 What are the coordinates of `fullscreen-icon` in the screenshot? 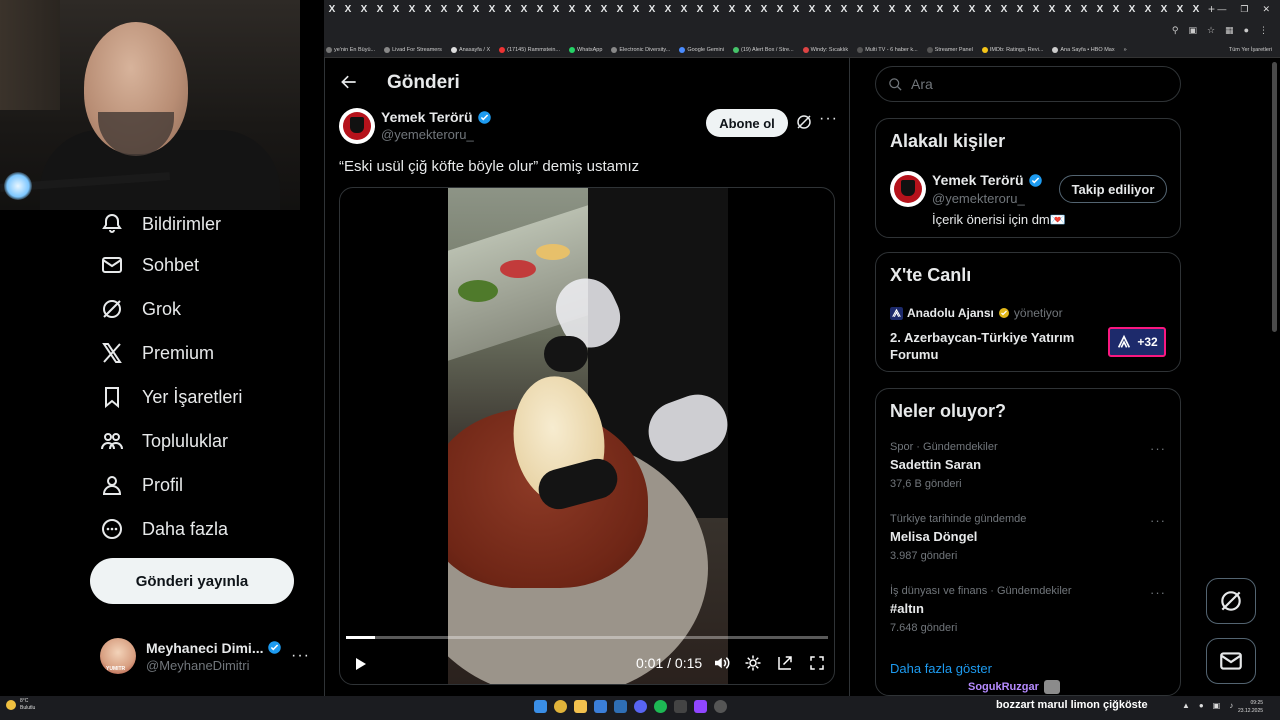 It's located at (817, 663).